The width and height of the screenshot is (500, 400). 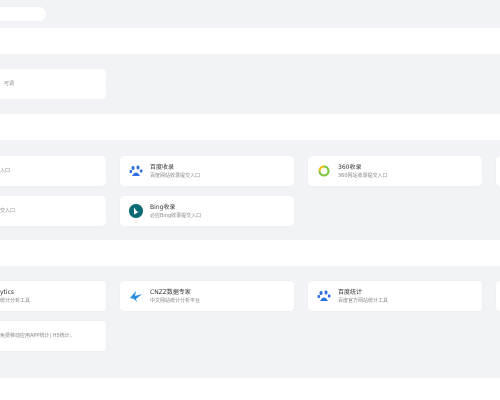 What do you see at coordinates (395, 296) in the screenshot?
I see `tool-card-baidu-tongji: 百度统计 百度官方网站统计工具` at bounding box center [395, 296].